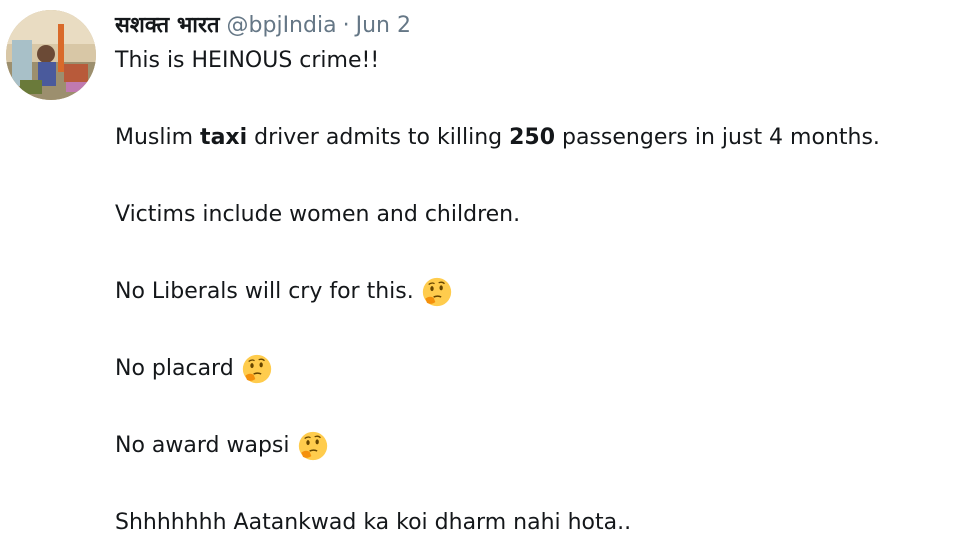  Describe the element at coordinates (247, 60) in the screenshot. I see `line-heinous: This is HEINOUS crime!!` at that location.